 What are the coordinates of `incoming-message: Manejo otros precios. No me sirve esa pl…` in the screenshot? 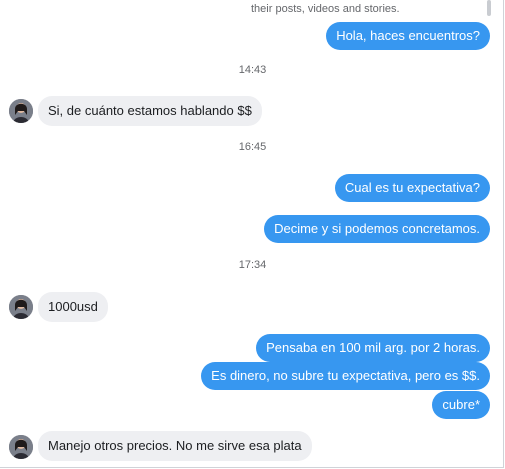 It's located at (175, 446).